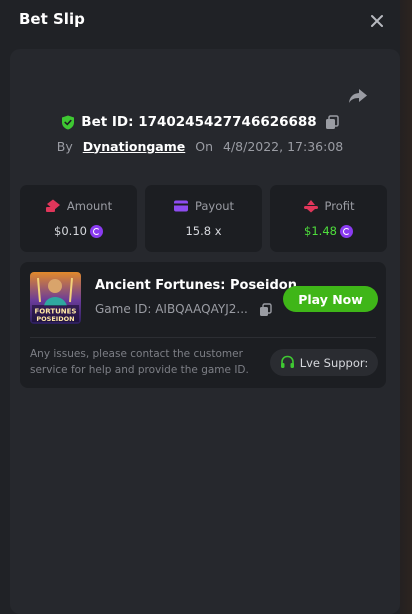 This screenshot has width=412, height=614. Describe the element at coordinates (227, 122) in the screenshot. I see `bet-id-value: 1740245427746626688` at that location.